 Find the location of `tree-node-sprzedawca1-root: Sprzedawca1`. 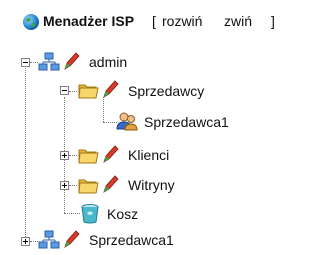

tree-node-sprzedawca1-root: Sprzedawca1 is located at coordinates (131, 240).